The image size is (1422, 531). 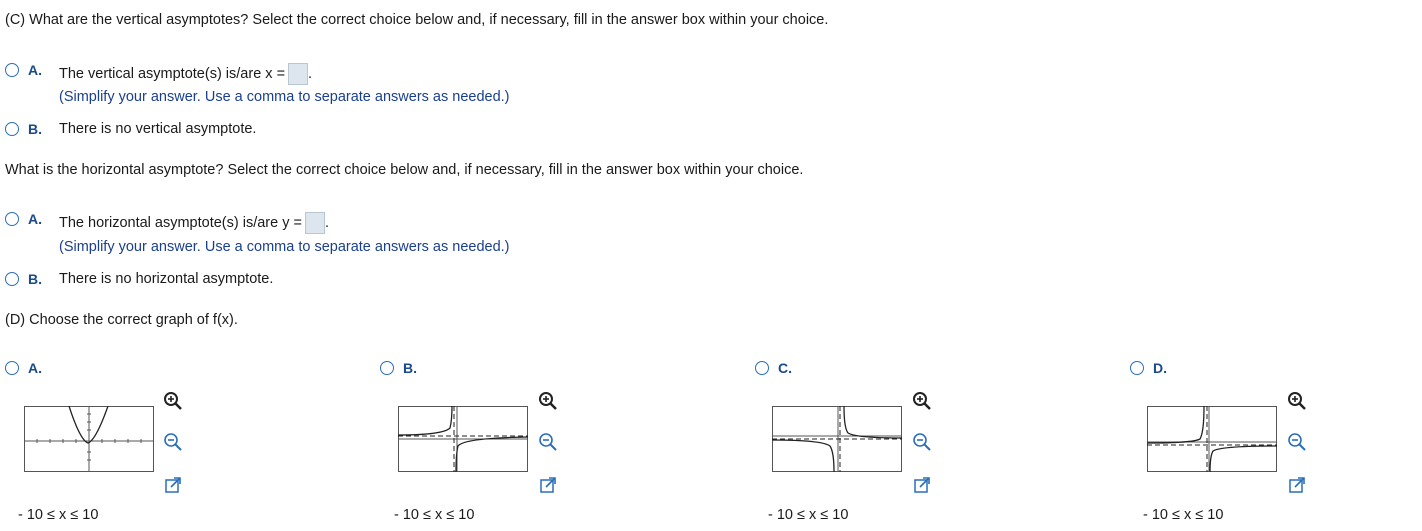 I want to click on horizontal-option-b: B., so click(x=23, y=279).